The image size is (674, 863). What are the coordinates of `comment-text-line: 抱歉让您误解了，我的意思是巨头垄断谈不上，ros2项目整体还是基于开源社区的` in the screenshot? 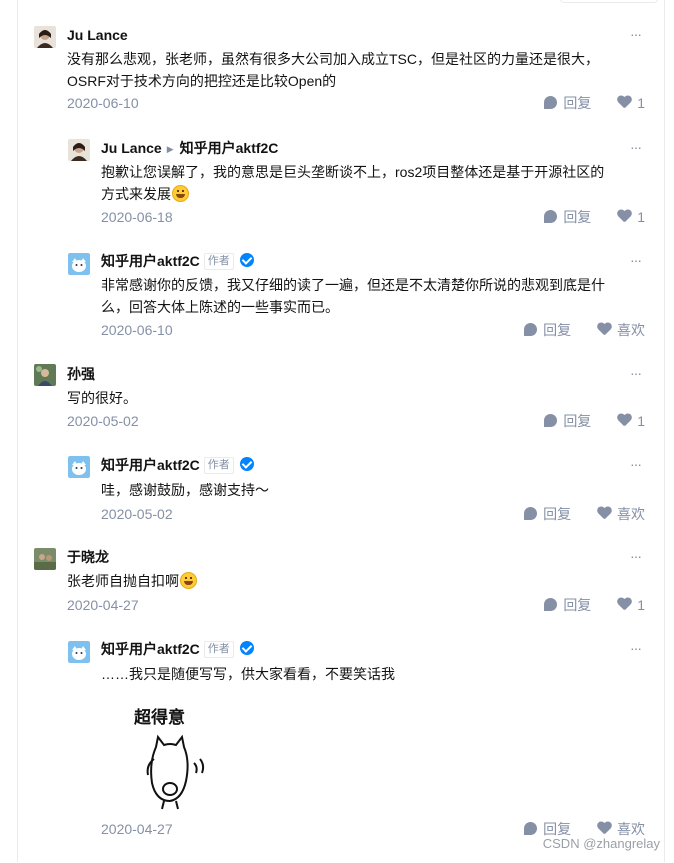 It's located at (353, 172).